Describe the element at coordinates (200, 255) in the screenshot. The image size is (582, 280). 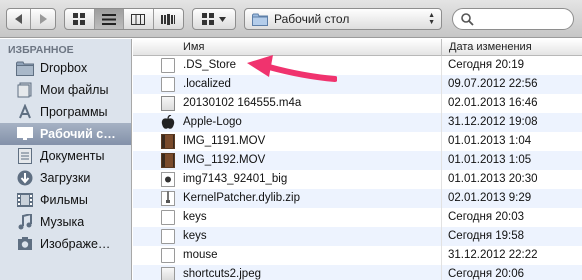
I see `file-name: mouse` at that location.